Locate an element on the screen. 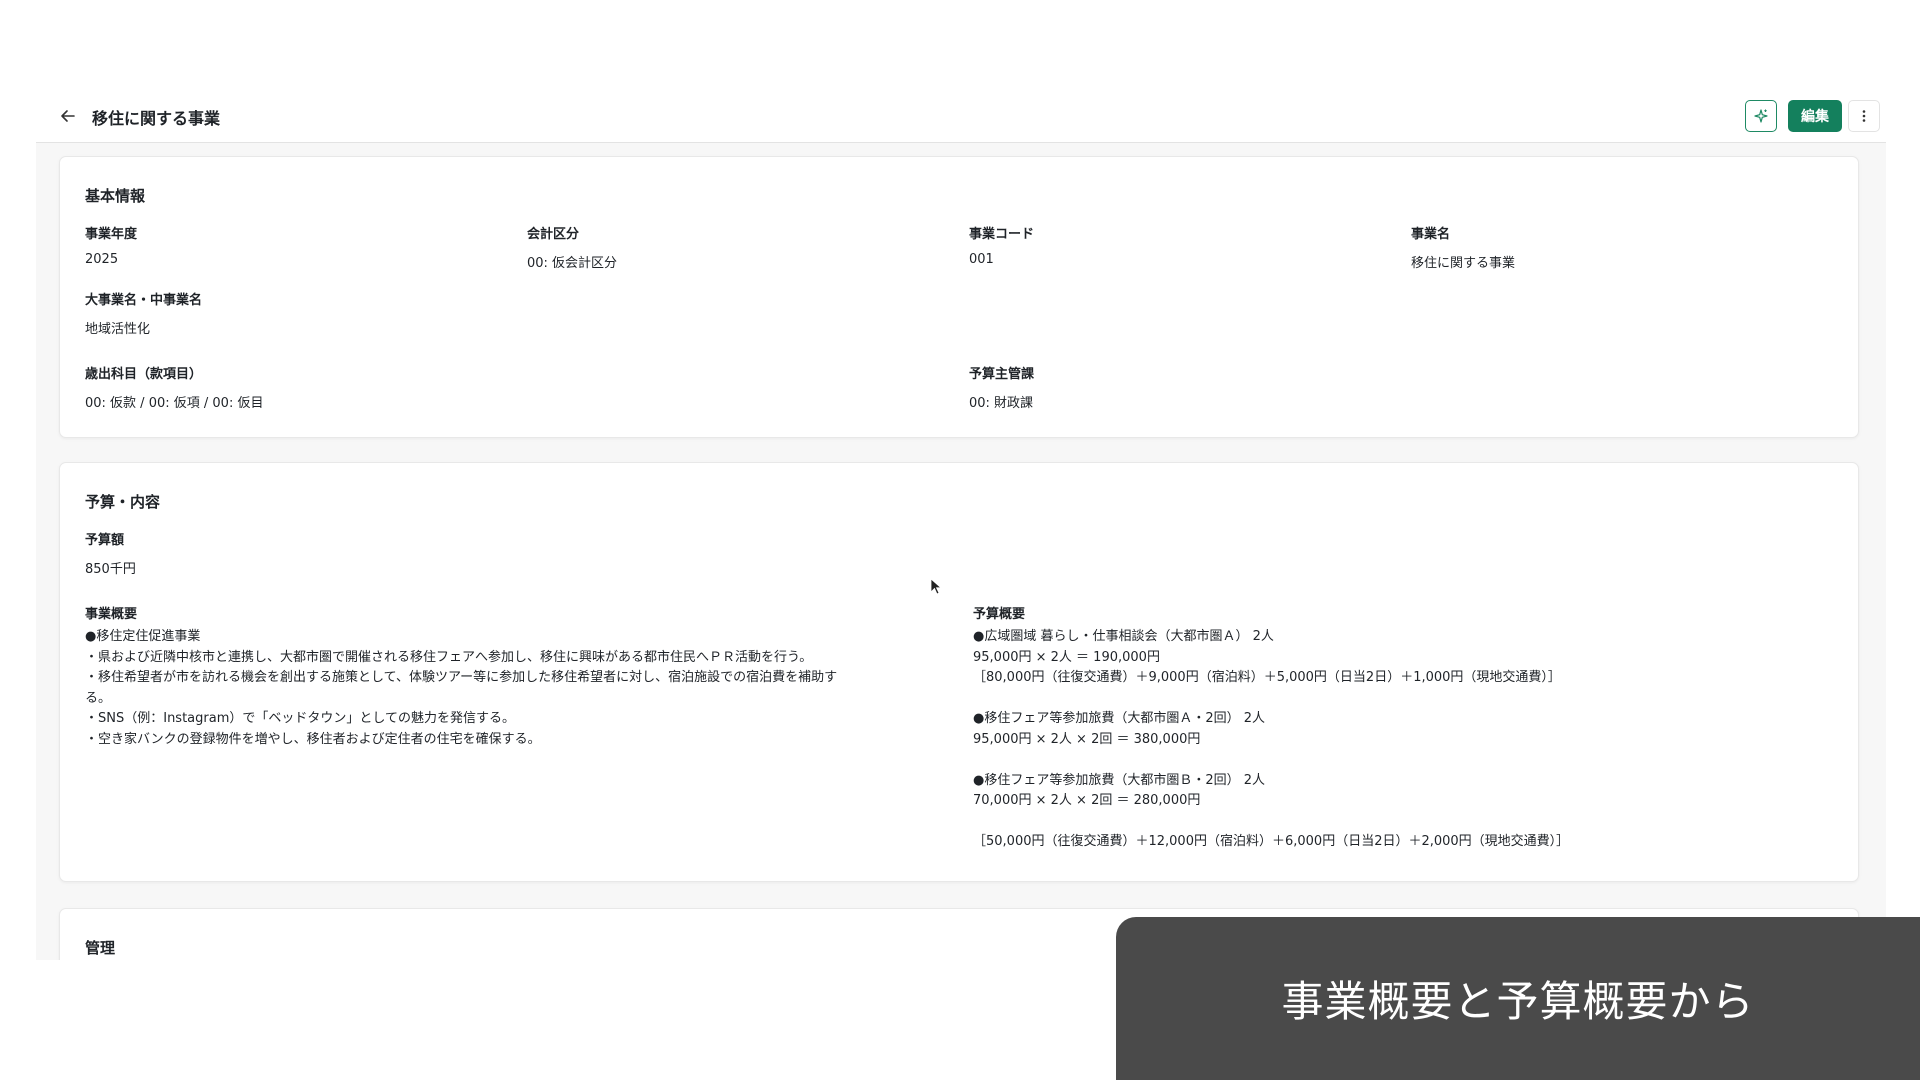 The width and height of the screenshot is (1920, 1080). summary-line: ●移住フェア等参加旅費（大都市圏Ｂ・2回） 2人 is located at coordinates (1119, 780).